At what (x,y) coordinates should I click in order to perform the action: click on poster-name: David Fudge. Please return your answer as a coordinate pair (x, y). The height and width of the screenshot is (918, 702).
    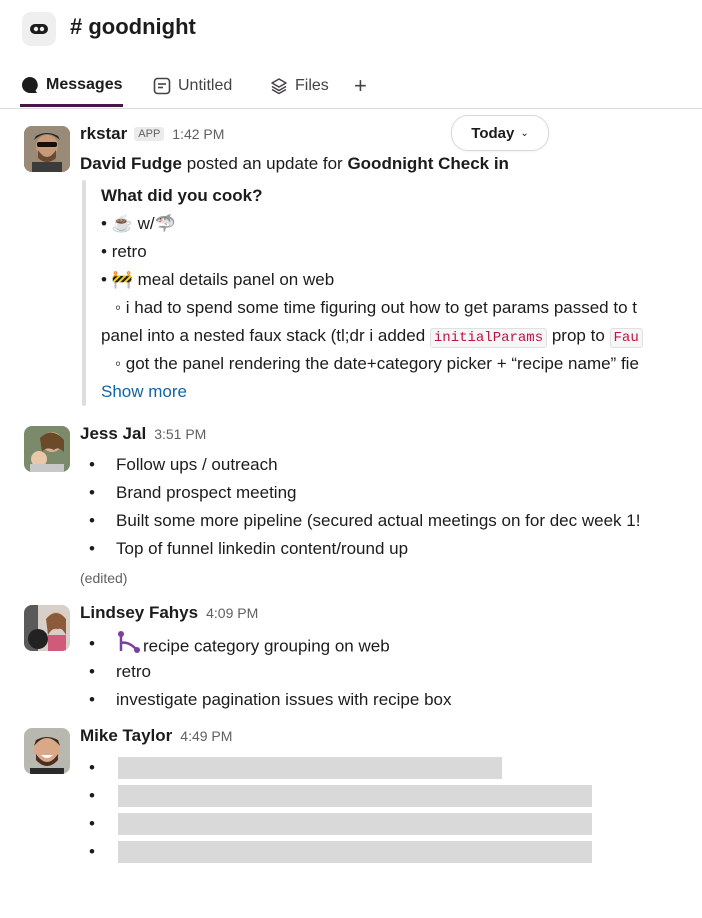
    Looking at the image, I should click on (131, 163).